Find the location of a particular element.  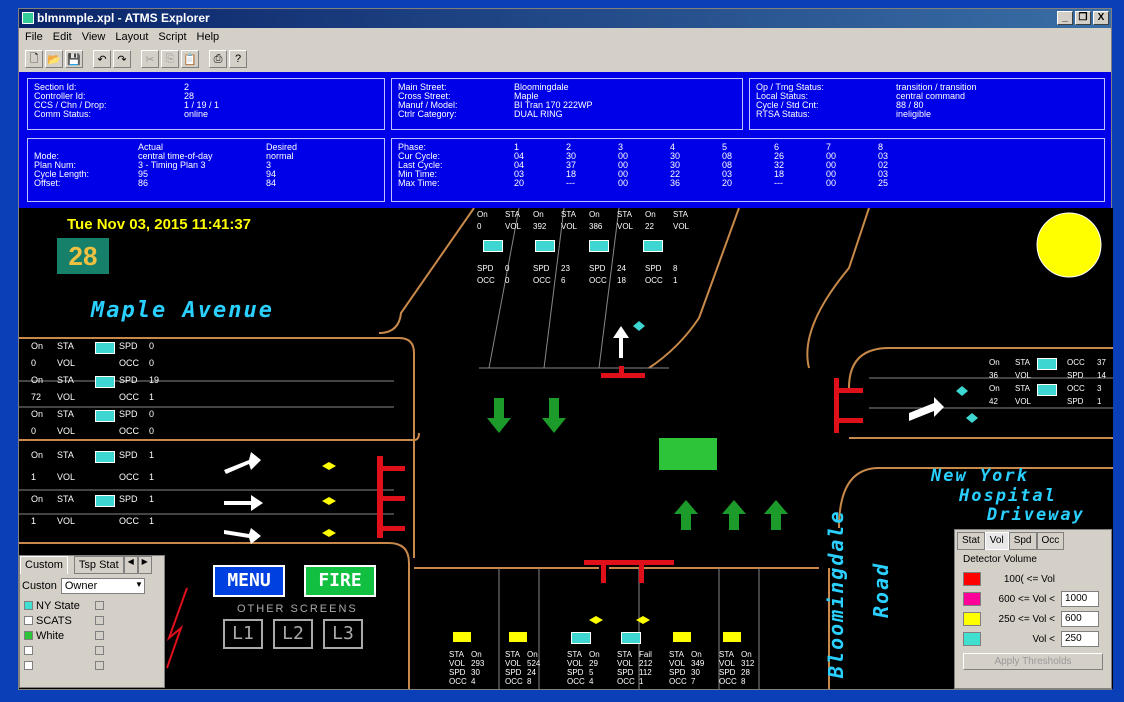

tab-vol: Vol is located at coordinates (996, 541).